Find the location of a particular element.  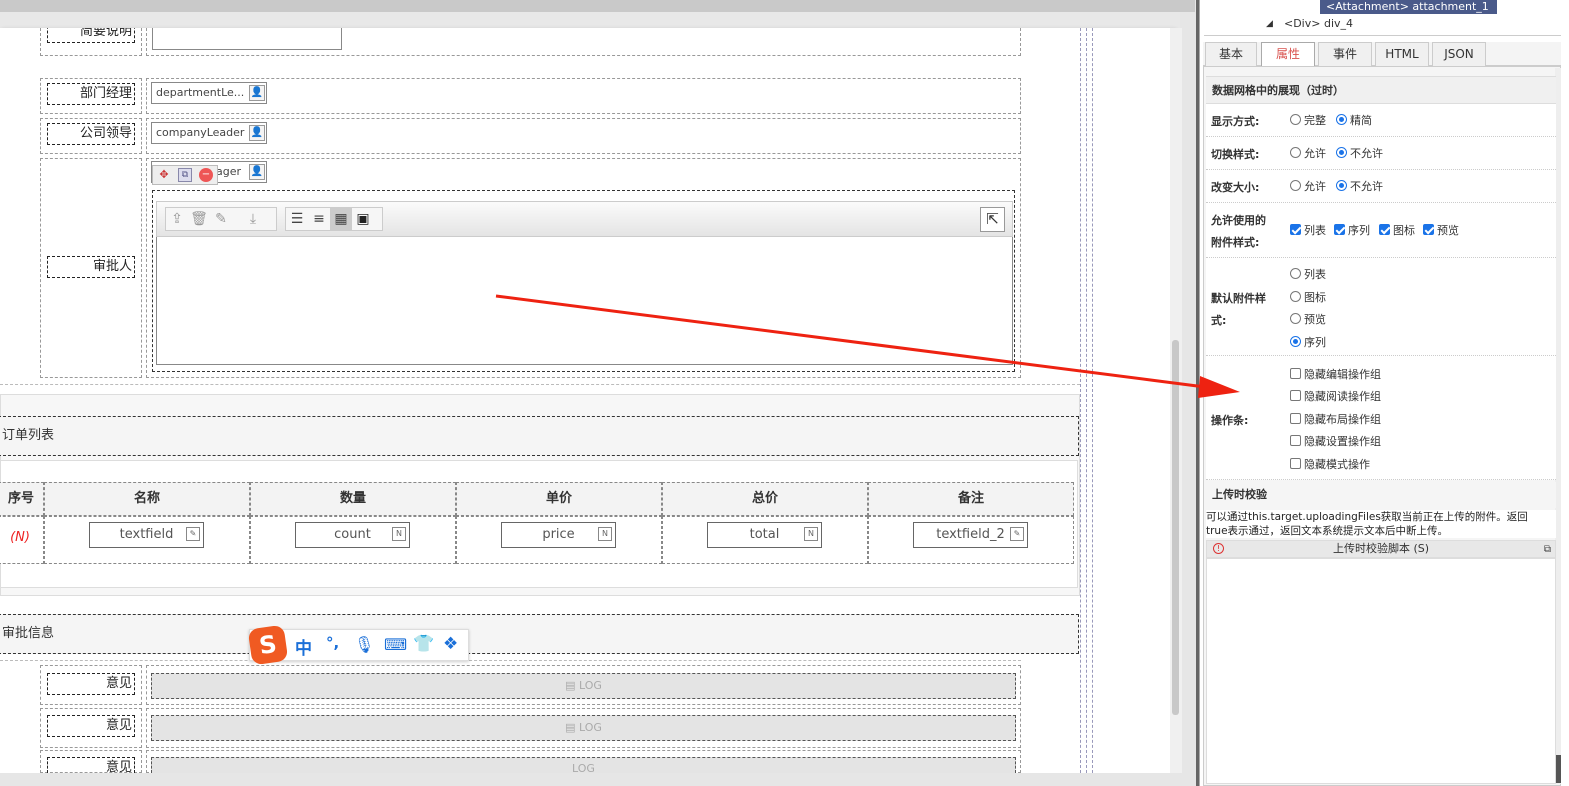

annotation-arrow is located at coordinates (867, 346).